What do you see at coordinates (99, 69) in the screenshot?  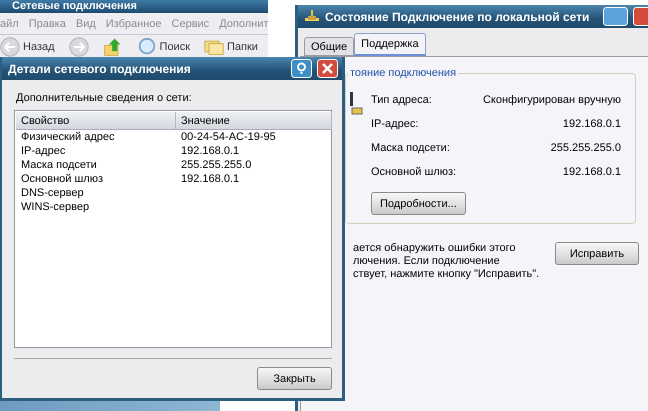 I see `window-title: Детали сетевого подключения` at bounding box center [99, 69].